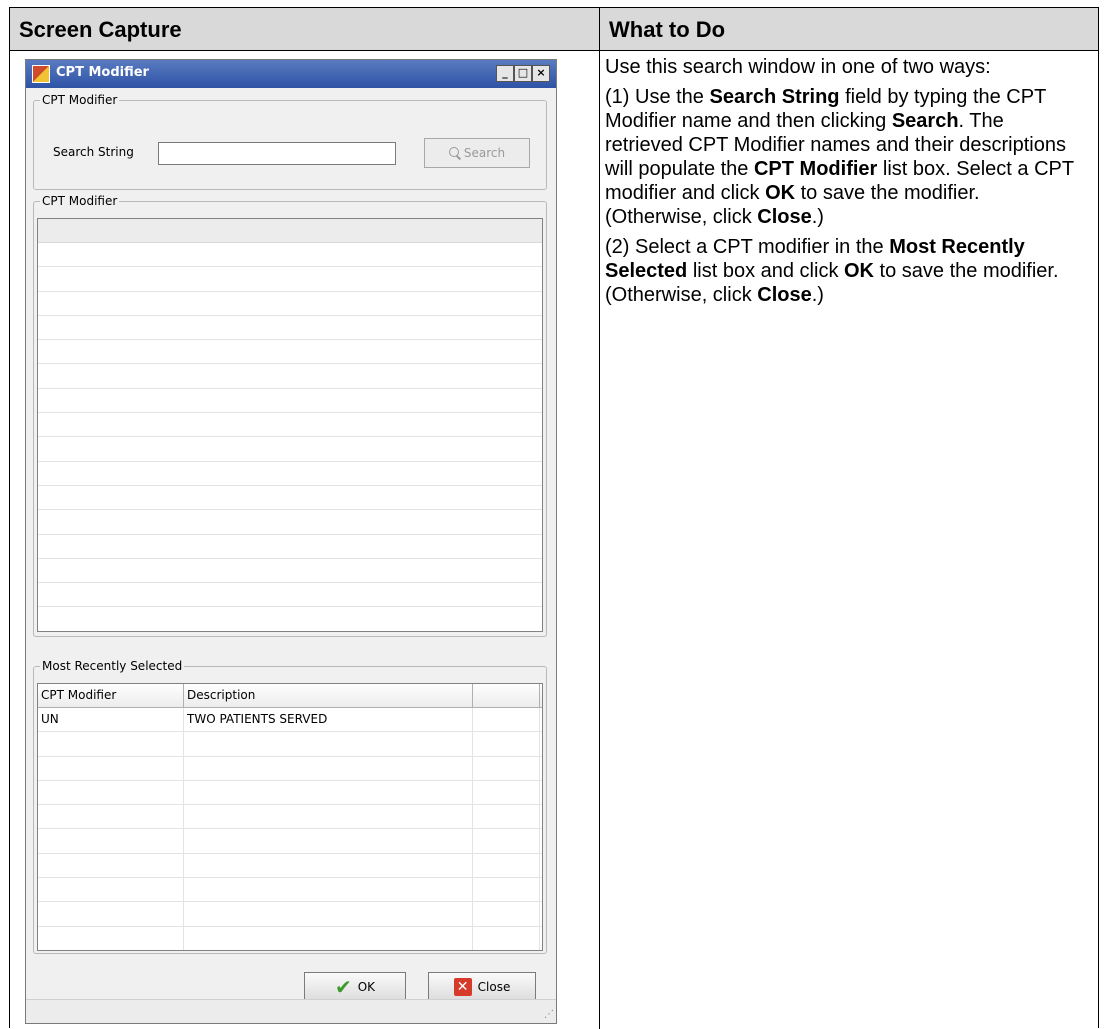  Describe the element at coordinates (355, 987) in the screenshot. I see `ok-button: ✔ OK` at that location.